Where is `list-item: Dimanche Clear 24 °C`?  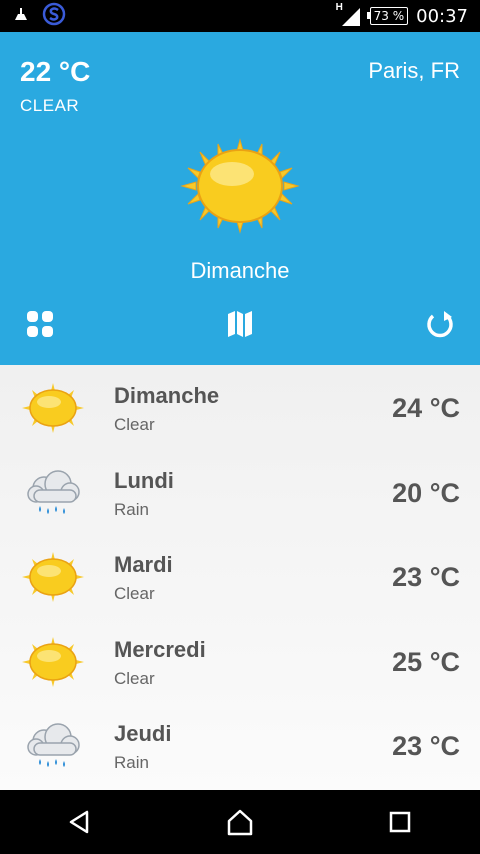 list-item: Dimanche Clear 24 °C is located at coordinates (240, 407).